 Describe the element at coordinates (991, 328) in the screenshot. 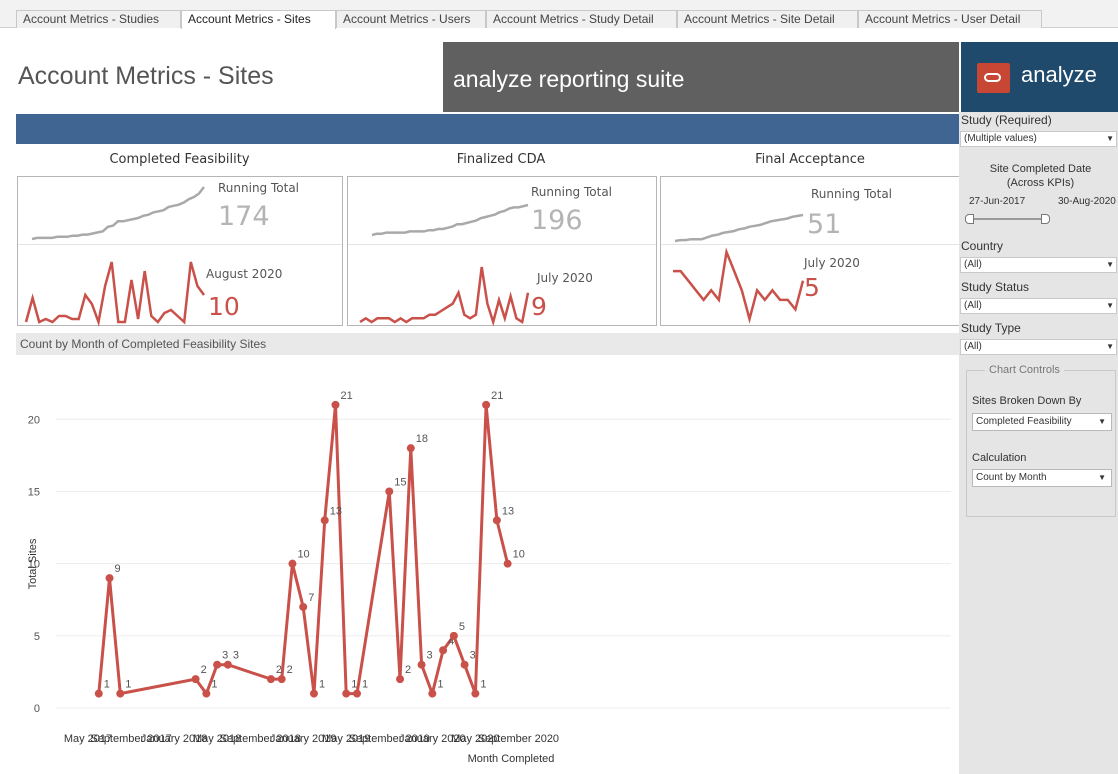

I see `study-type-filter-label: Study Type` at that location.